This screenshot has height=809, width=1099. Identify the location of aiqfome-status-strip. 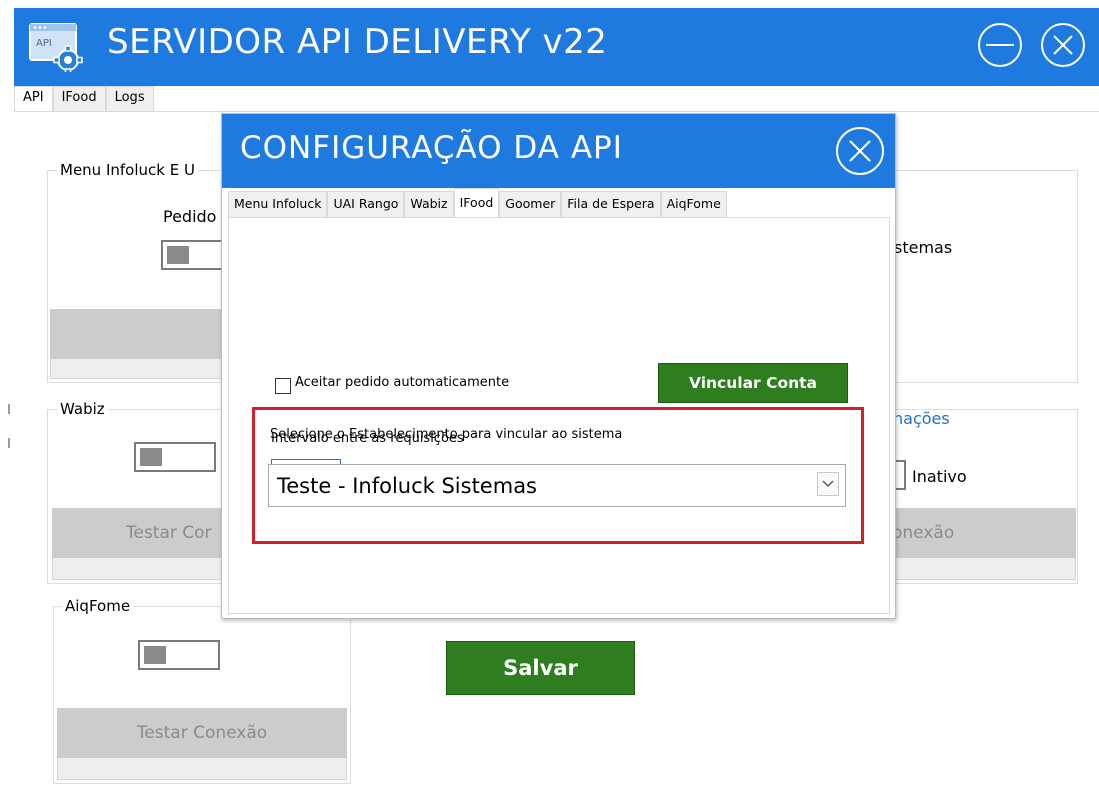
(202, 769).